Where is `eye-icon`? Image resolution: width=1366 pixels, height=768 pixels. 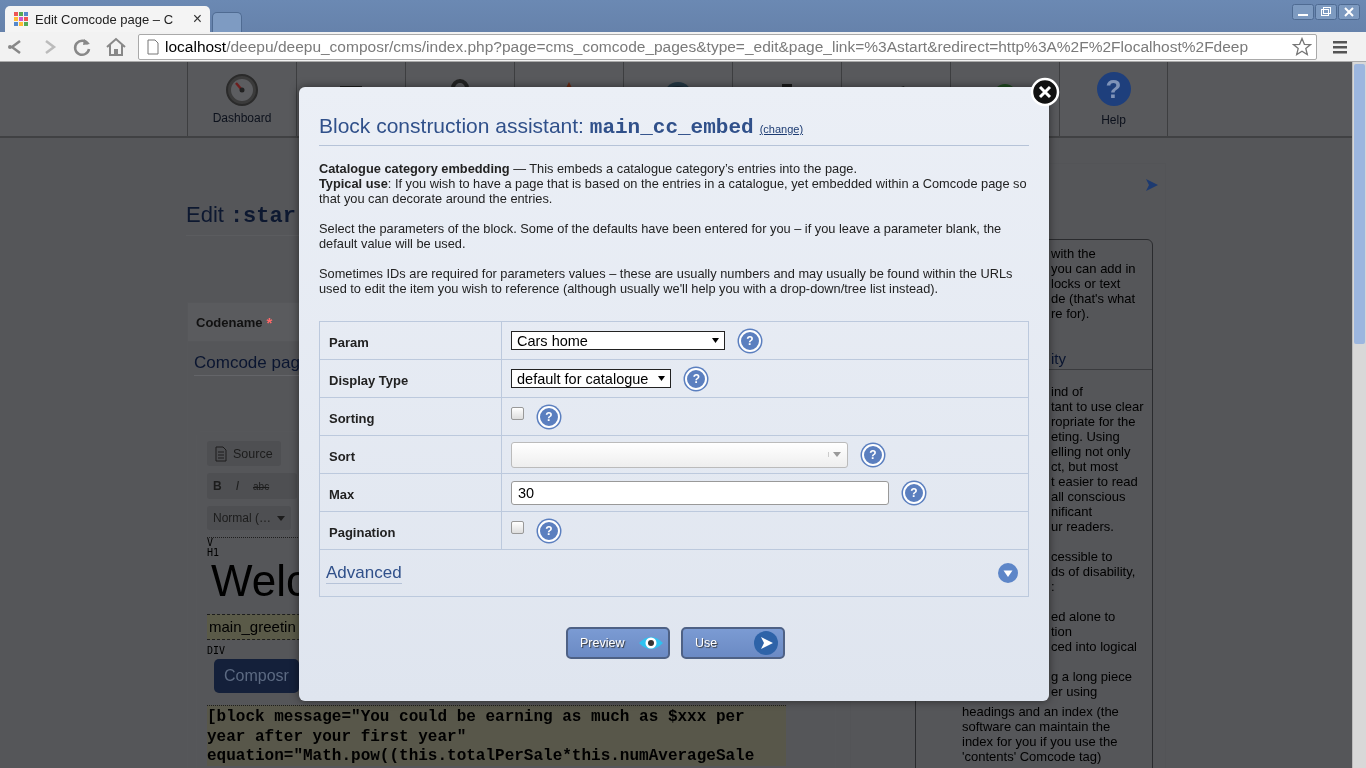 eye-icon is located at coordinates (651, 643).